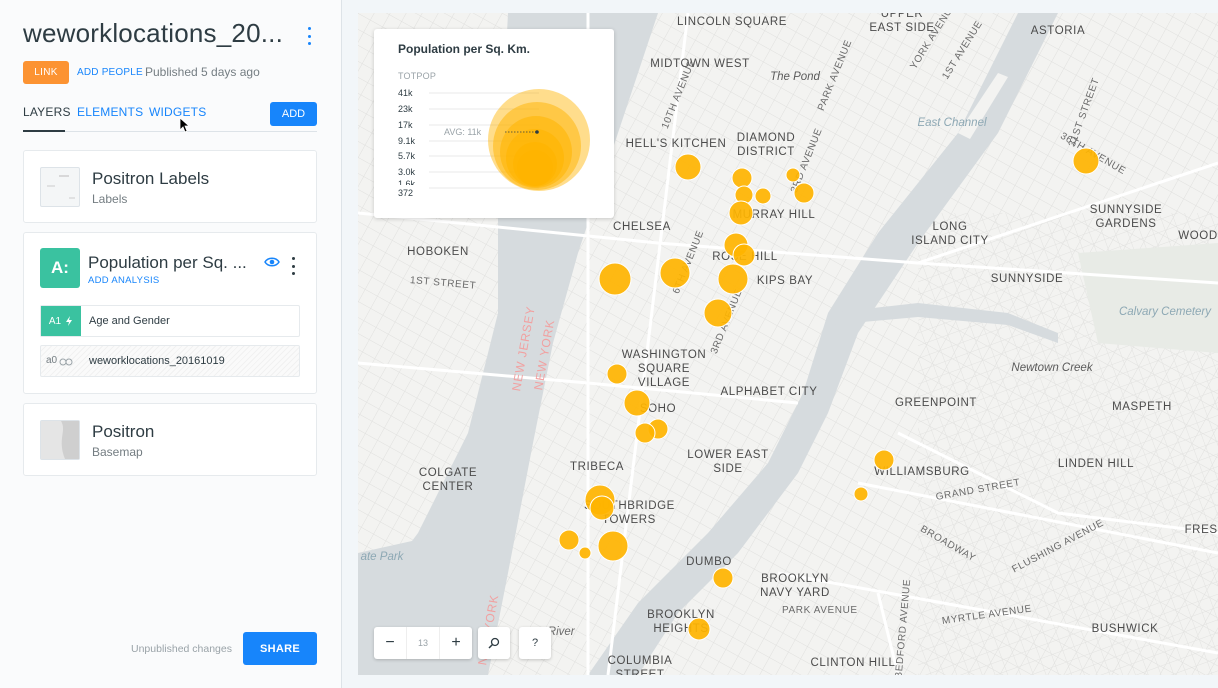 This screenshot has width=1218, height=688. I want to click on tab-elements: ELEMENTS, so click(110, 112).